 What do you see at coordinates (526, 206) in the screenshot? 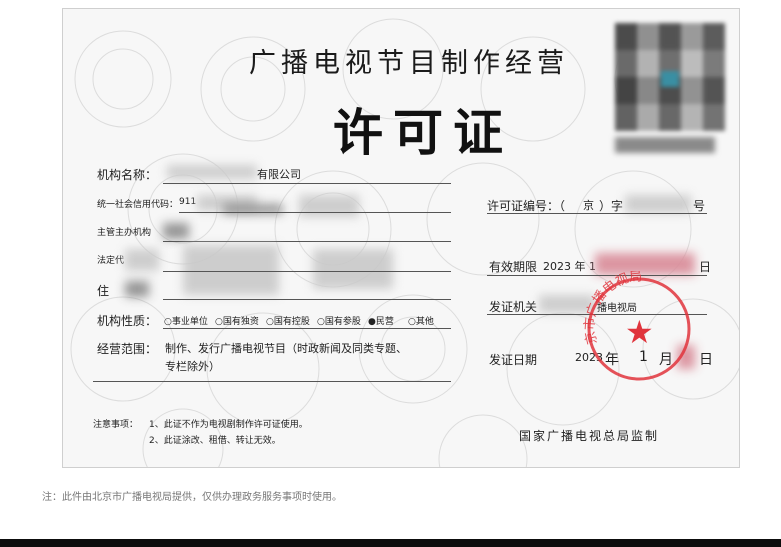
I see `license-no-label: 许可证编号：（` at bounding box center [526, 206].